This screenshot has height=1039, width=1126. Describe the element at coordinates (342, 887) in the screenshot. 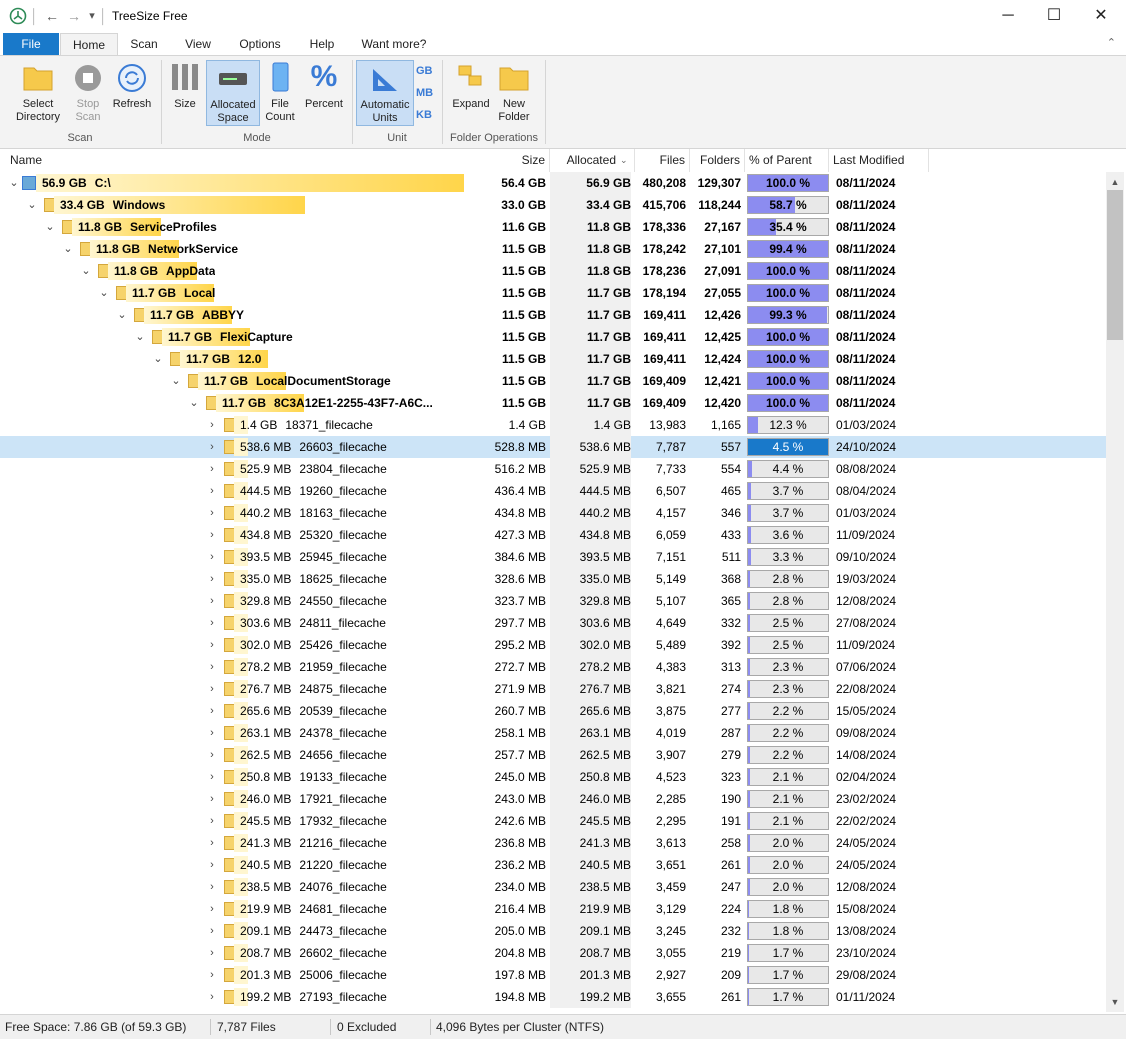

I see `folder-name: 24076_filecache` at that location.